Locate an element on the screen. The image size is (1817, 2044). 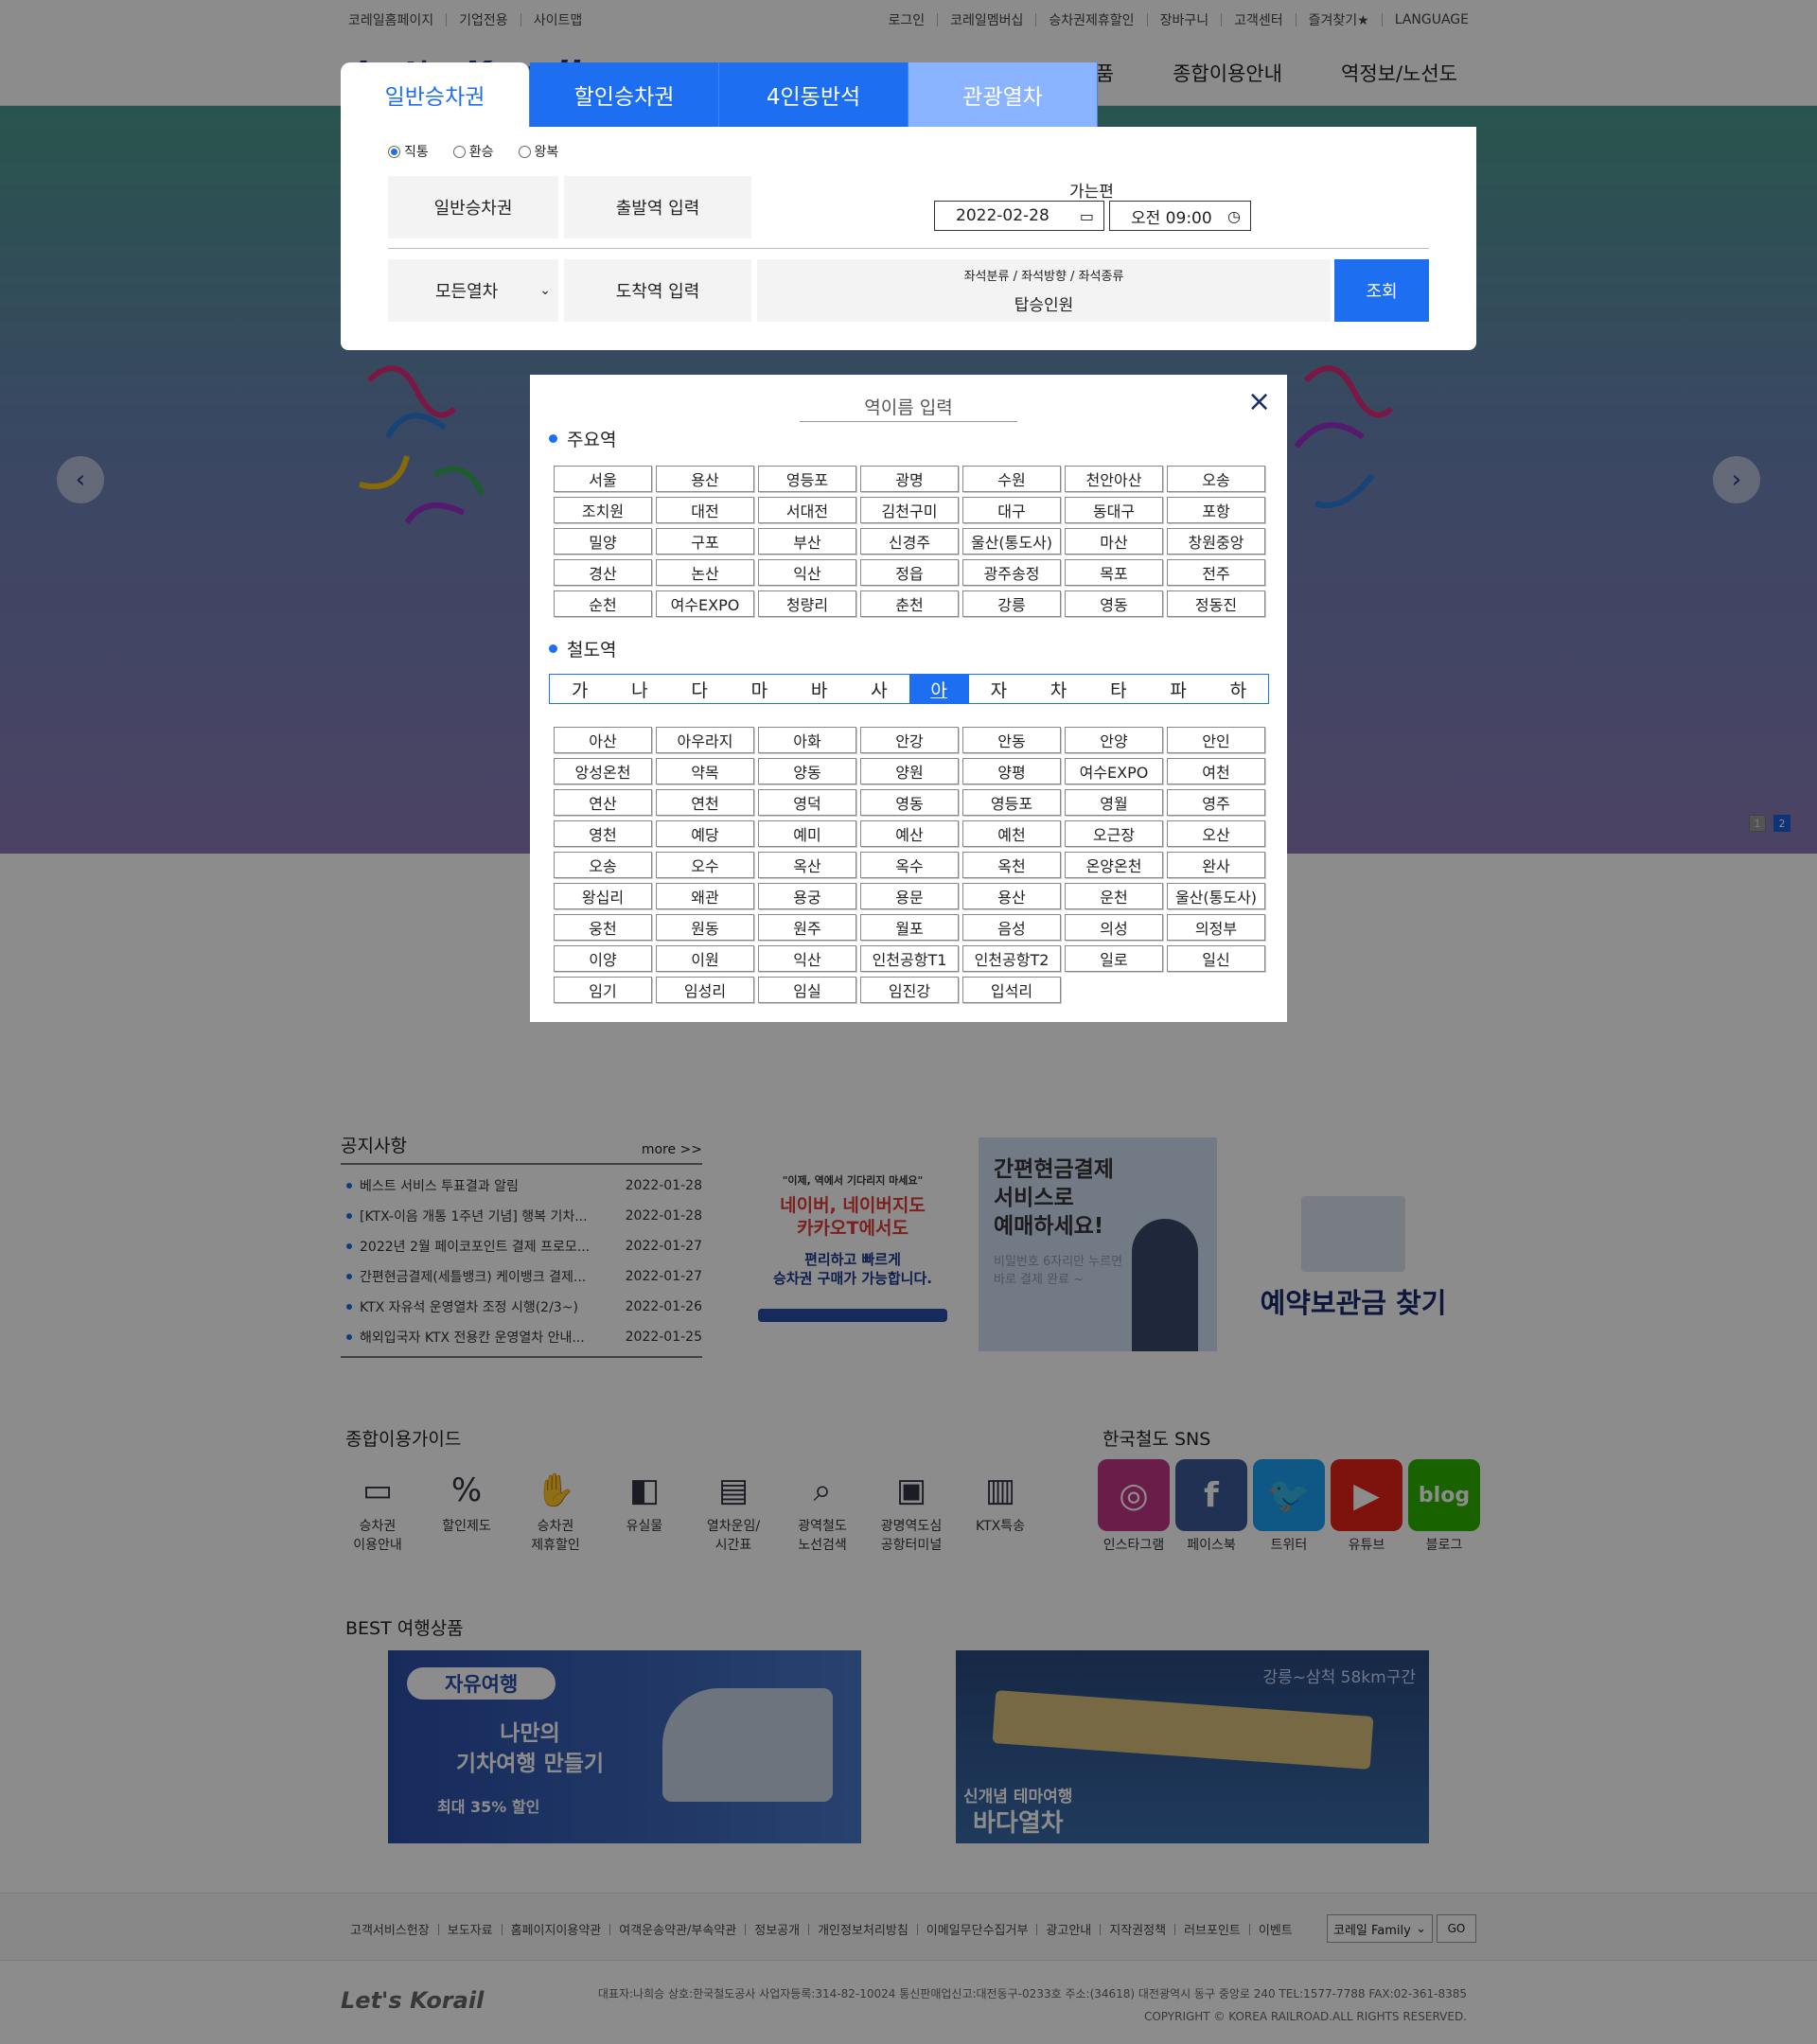
consonant-tab: 나 is located at coordinates (639, 689).